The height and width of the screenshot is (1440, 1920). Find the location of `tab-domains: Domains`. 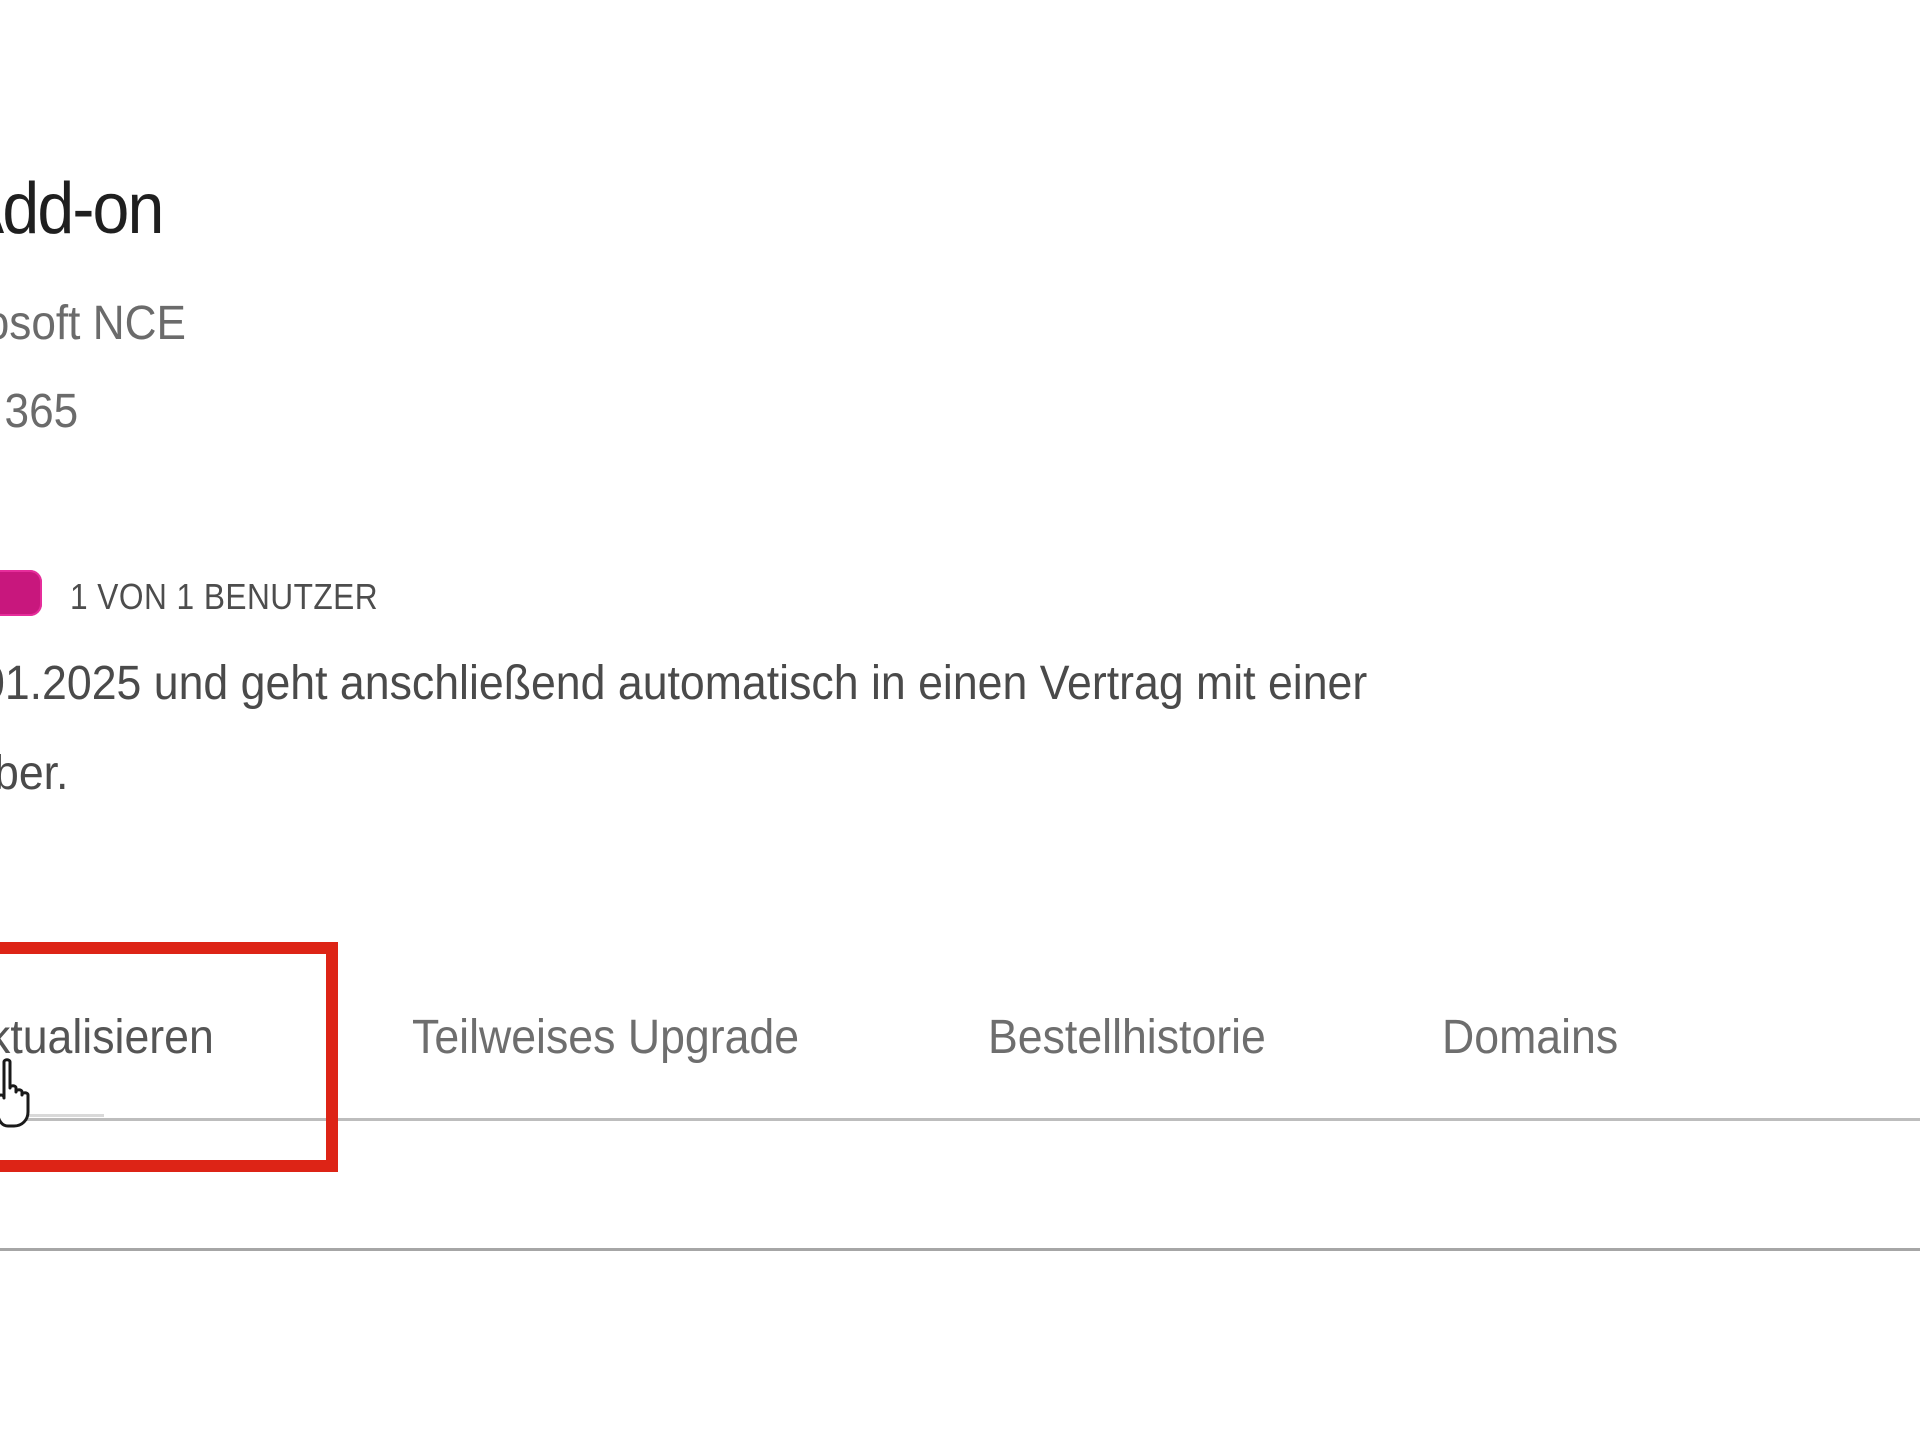

tab-domains: Domains is located at coordinates (1530, 1037).